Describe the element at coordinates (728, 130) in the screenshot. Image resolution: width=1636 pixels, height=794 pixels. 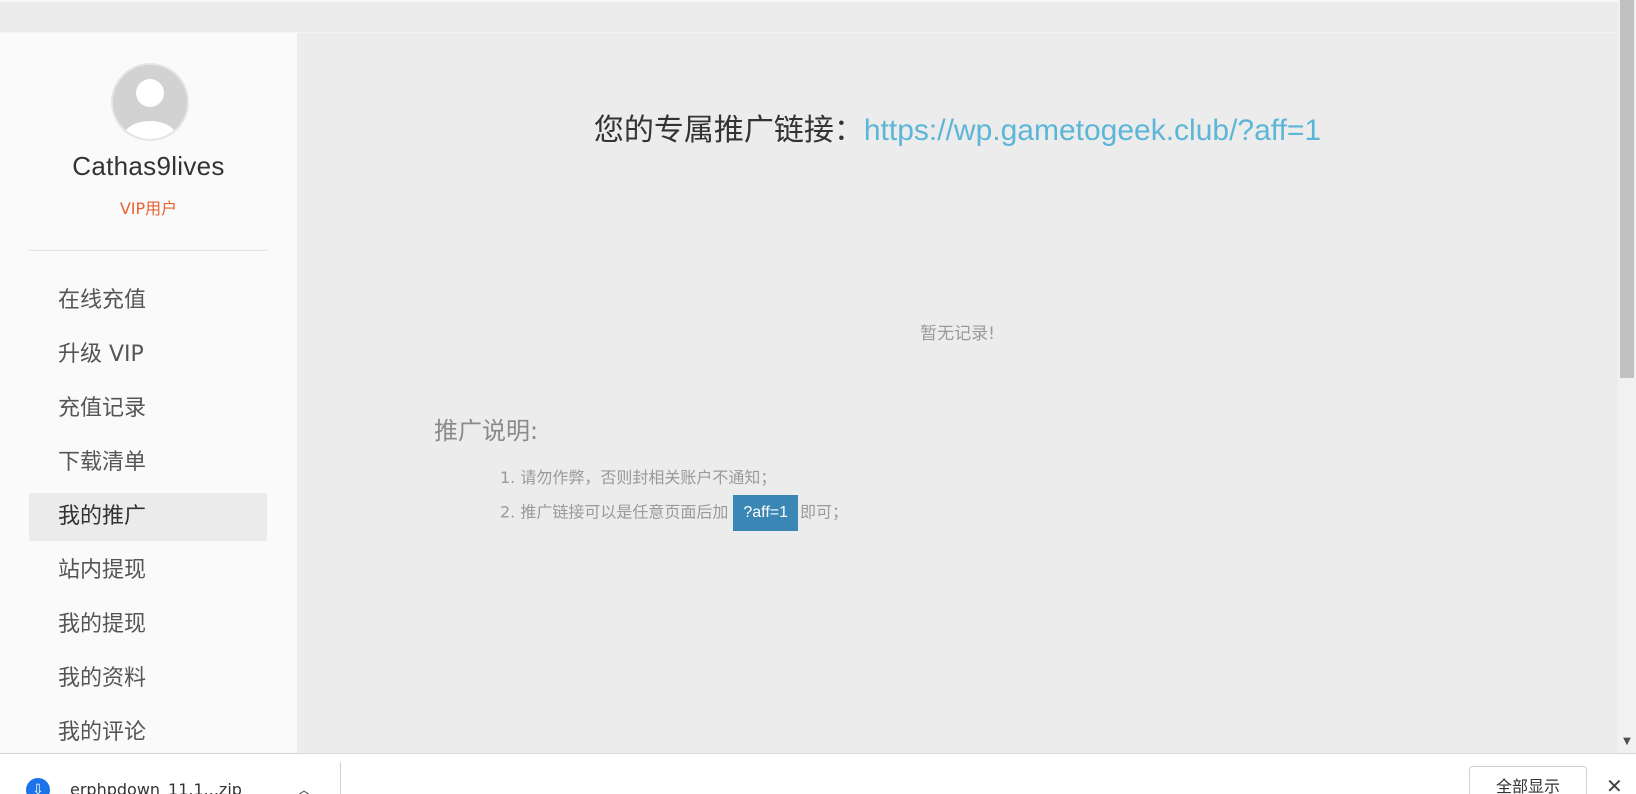
I see `affiliate-link-label: 您的专属推广链接：` at that location.